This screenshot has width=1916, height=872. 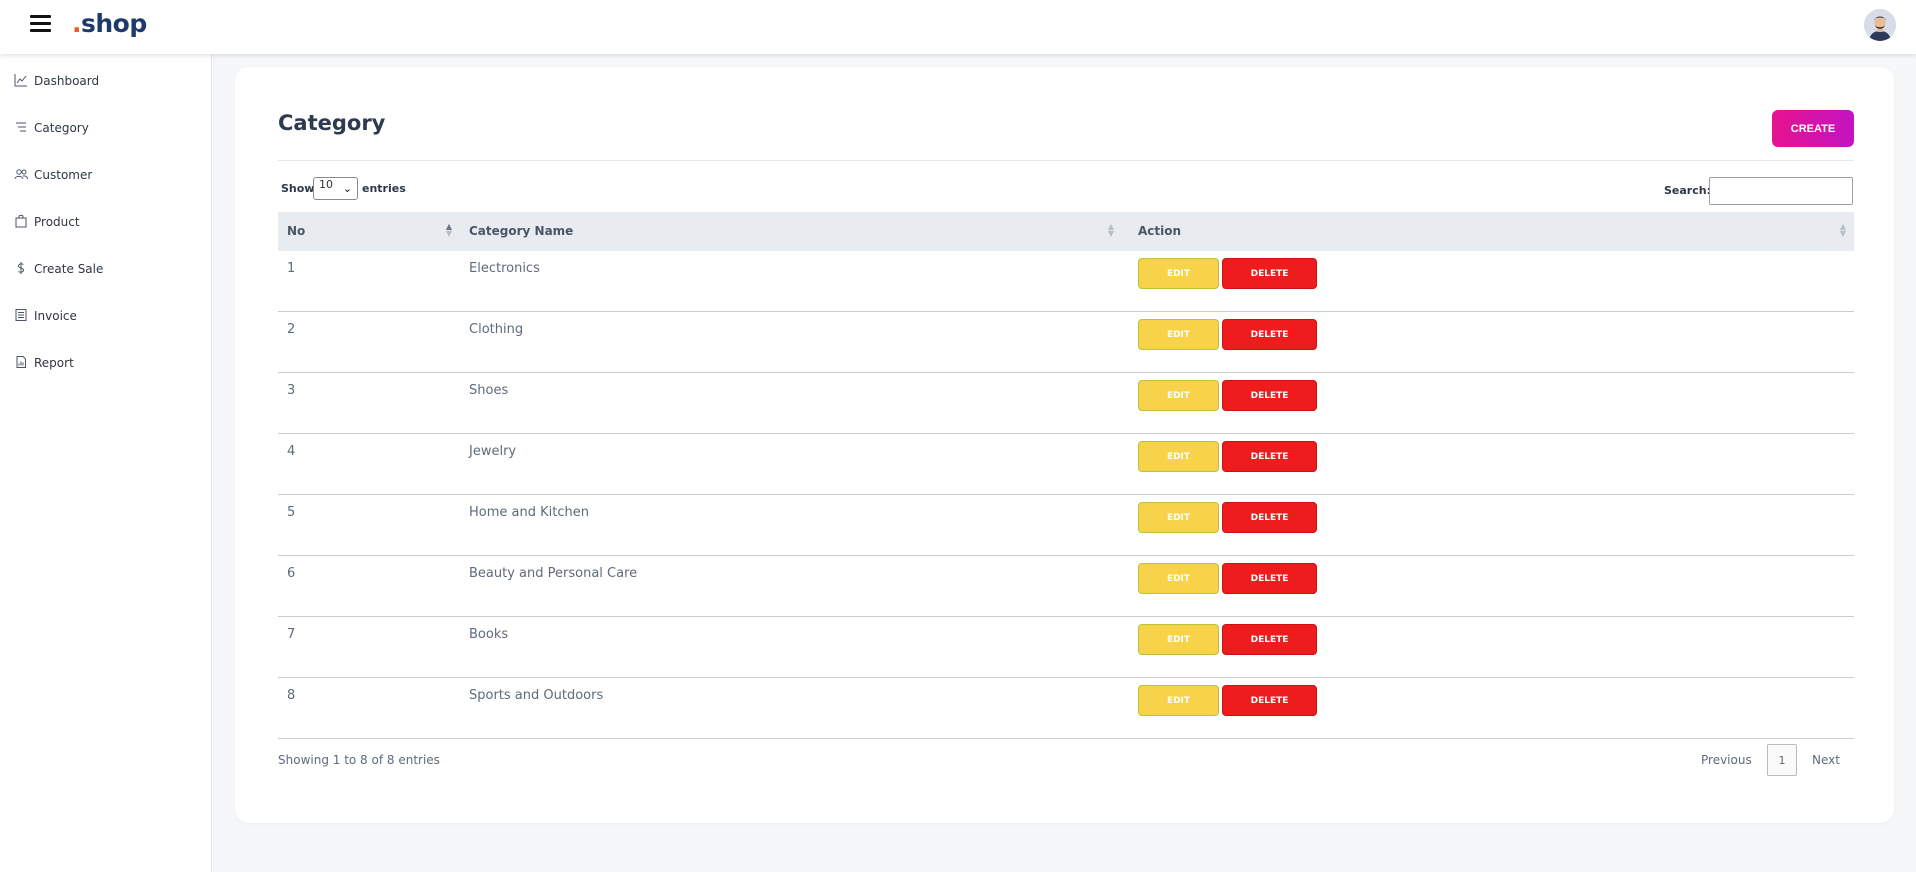 What do you see at coordinates (291, 573) in the screenshot?
I see `row-number: 6` at bounding box center [291, 573].